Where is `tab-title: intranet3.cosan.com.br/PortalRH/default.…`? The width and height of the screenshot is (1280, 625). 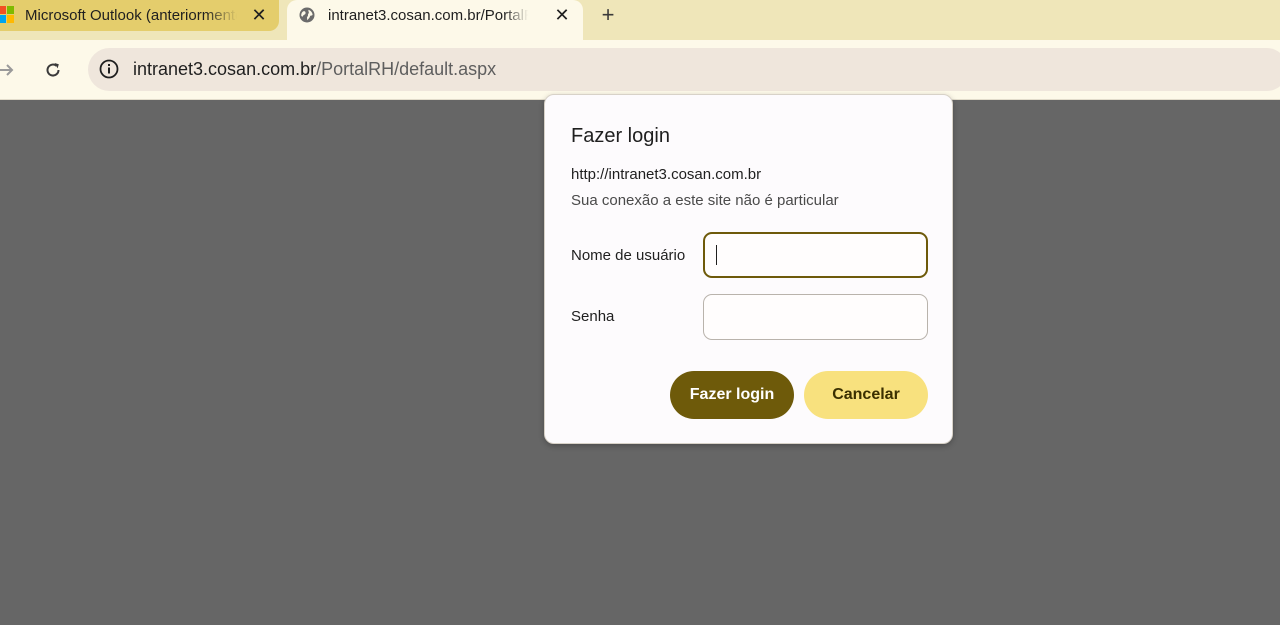
tab-title: intranet3.cosan.com.br/PortalRH/default.… is located at coordinates (428, 15).